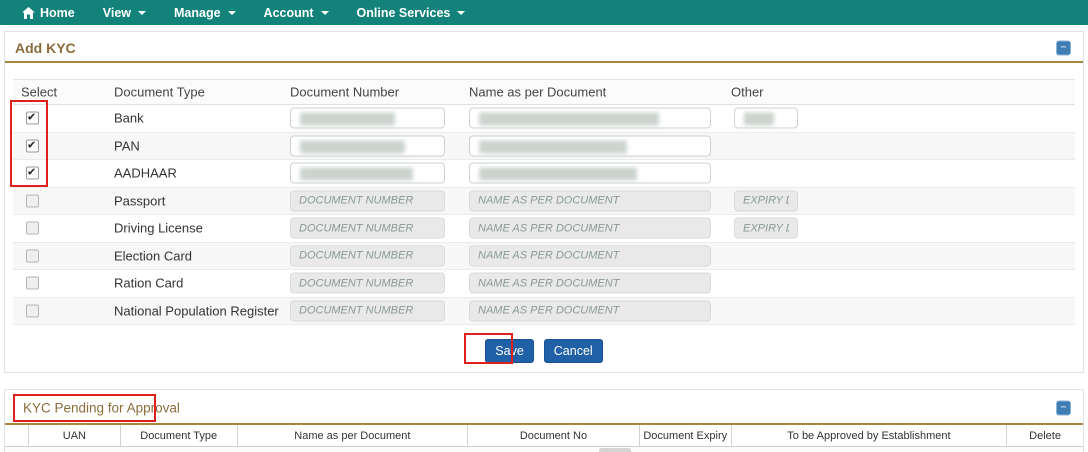 The height and width of the screenshot is (452, 1088). What do you see at coordinates (145, 173) in the screenshot?
I see `document-type-label: AADHAAR` at bounding box center [145, 173].